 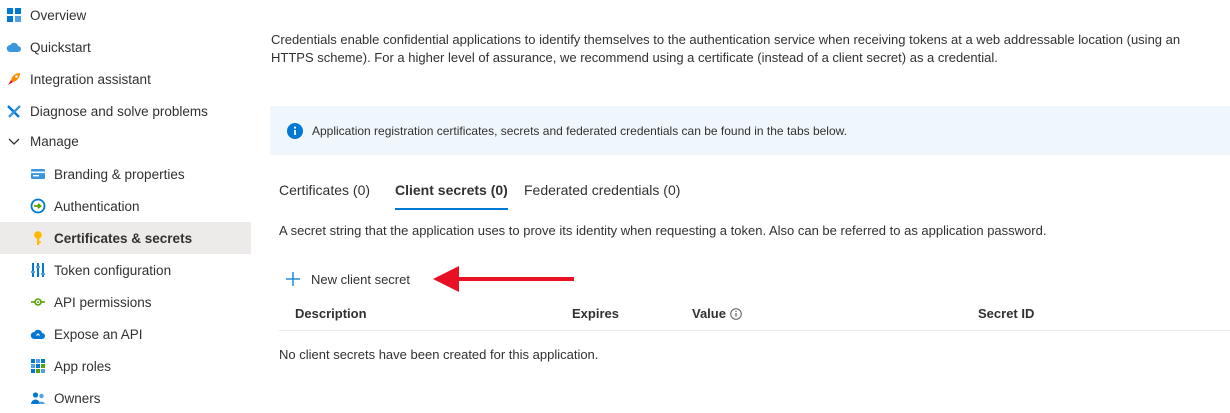 I want to click on sidebar-item-expose-api: Expose an API, so click(x=125, y=334).